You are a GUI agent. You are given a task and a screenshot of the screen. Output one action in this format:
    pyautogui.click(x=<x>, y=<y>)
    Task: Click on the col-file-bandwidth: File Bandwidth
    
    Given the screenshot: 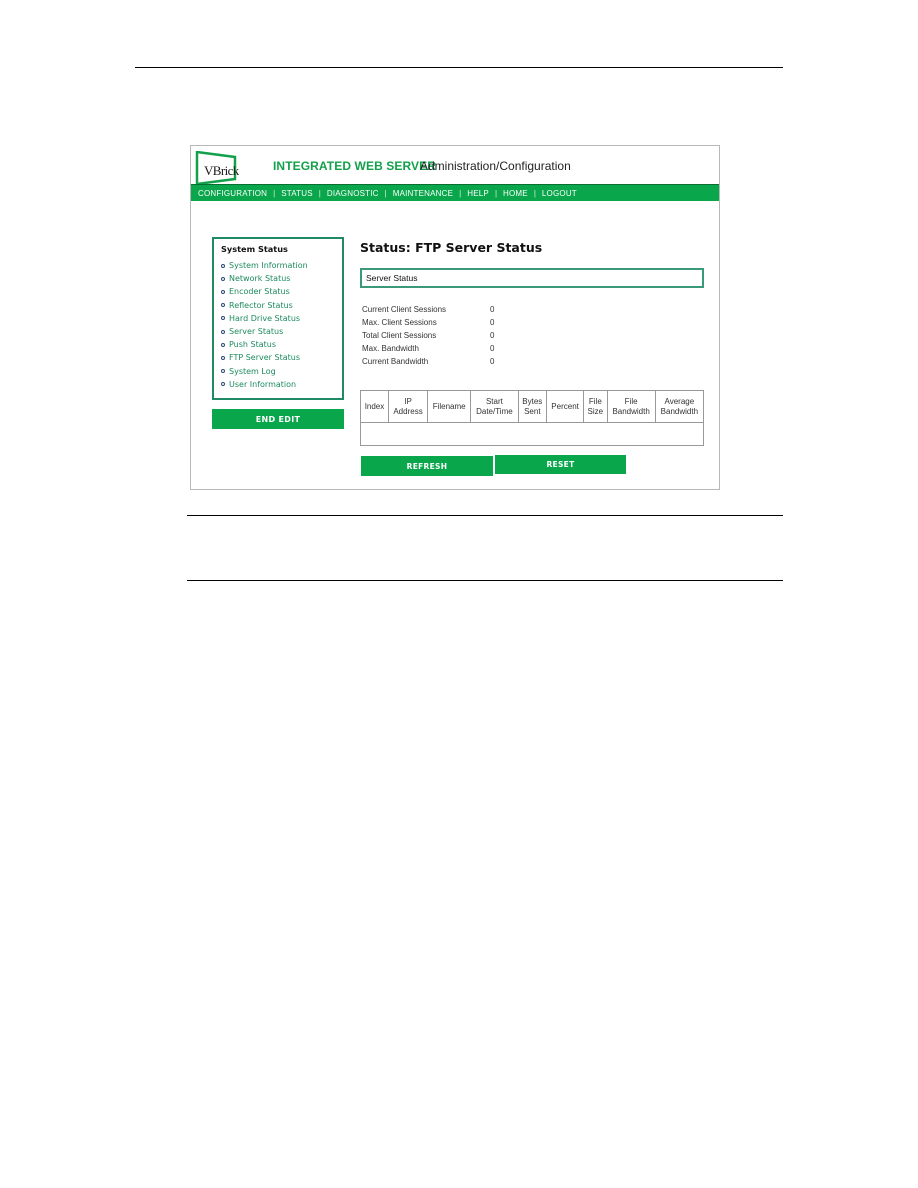 What is the action you would take?
    pyautogui.click(x=631, y=406)
    